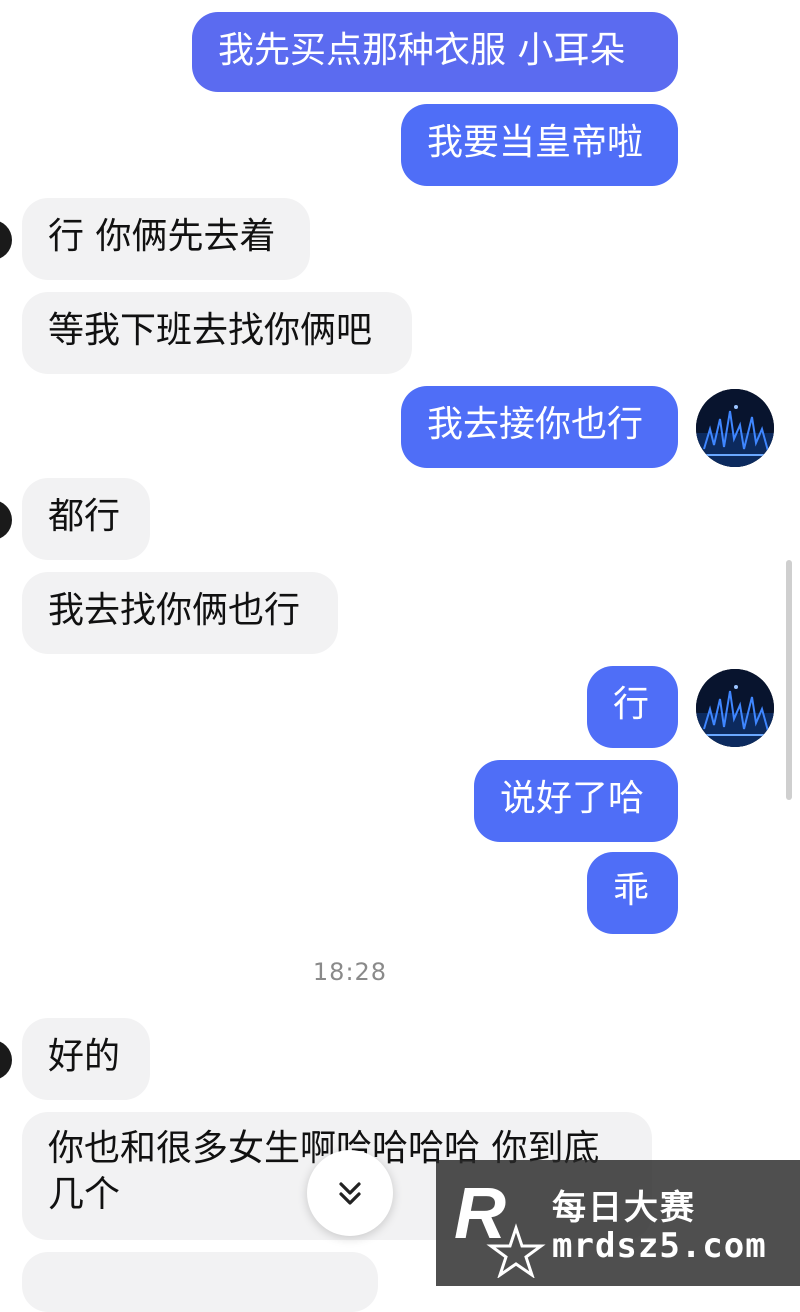 This screenshot has width=800, height=1312. I want to click on watermark-logo: R, so click(500, 1226).